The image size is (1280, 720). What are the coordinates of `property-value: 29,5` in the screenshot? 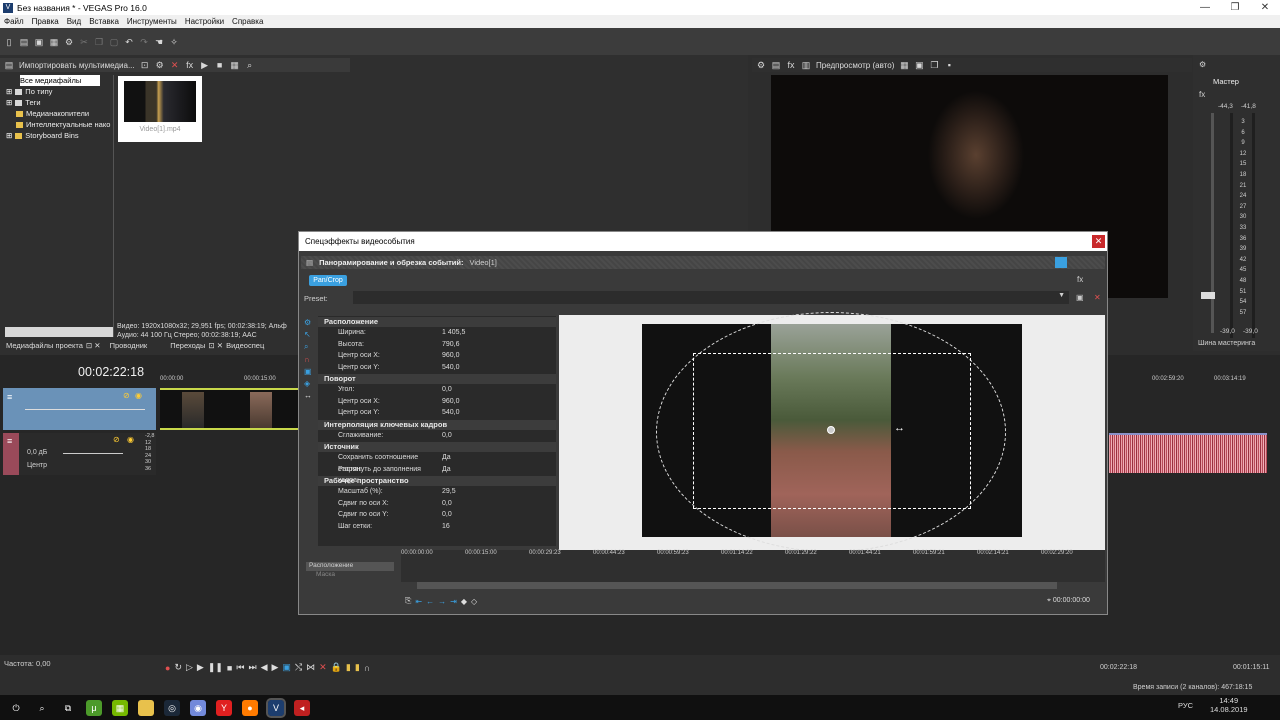 It's located at (499, 492).